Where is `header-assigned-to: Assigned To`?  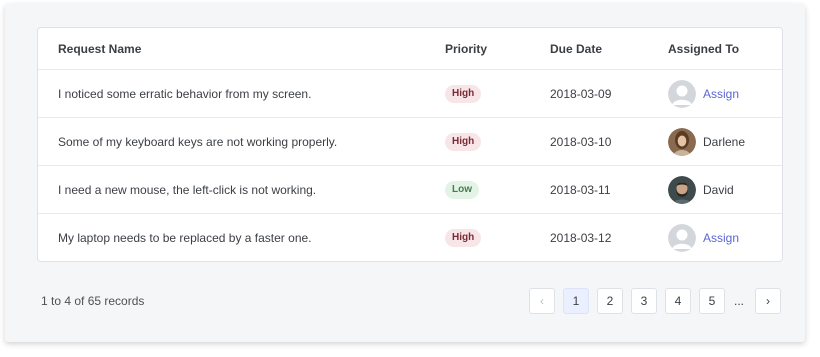 header-assigned-to: Assigned To is located at coordinates (703, 48).